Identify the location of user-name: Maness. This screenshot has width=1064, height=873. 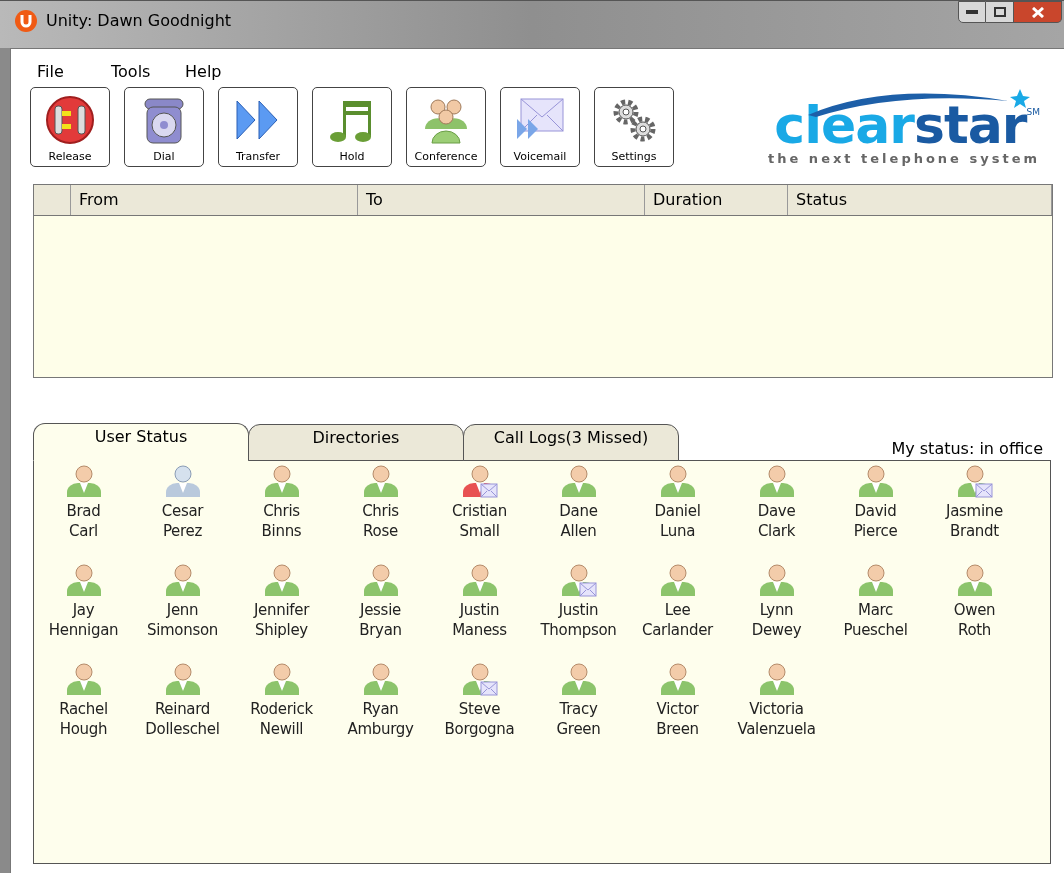
(479, 630).